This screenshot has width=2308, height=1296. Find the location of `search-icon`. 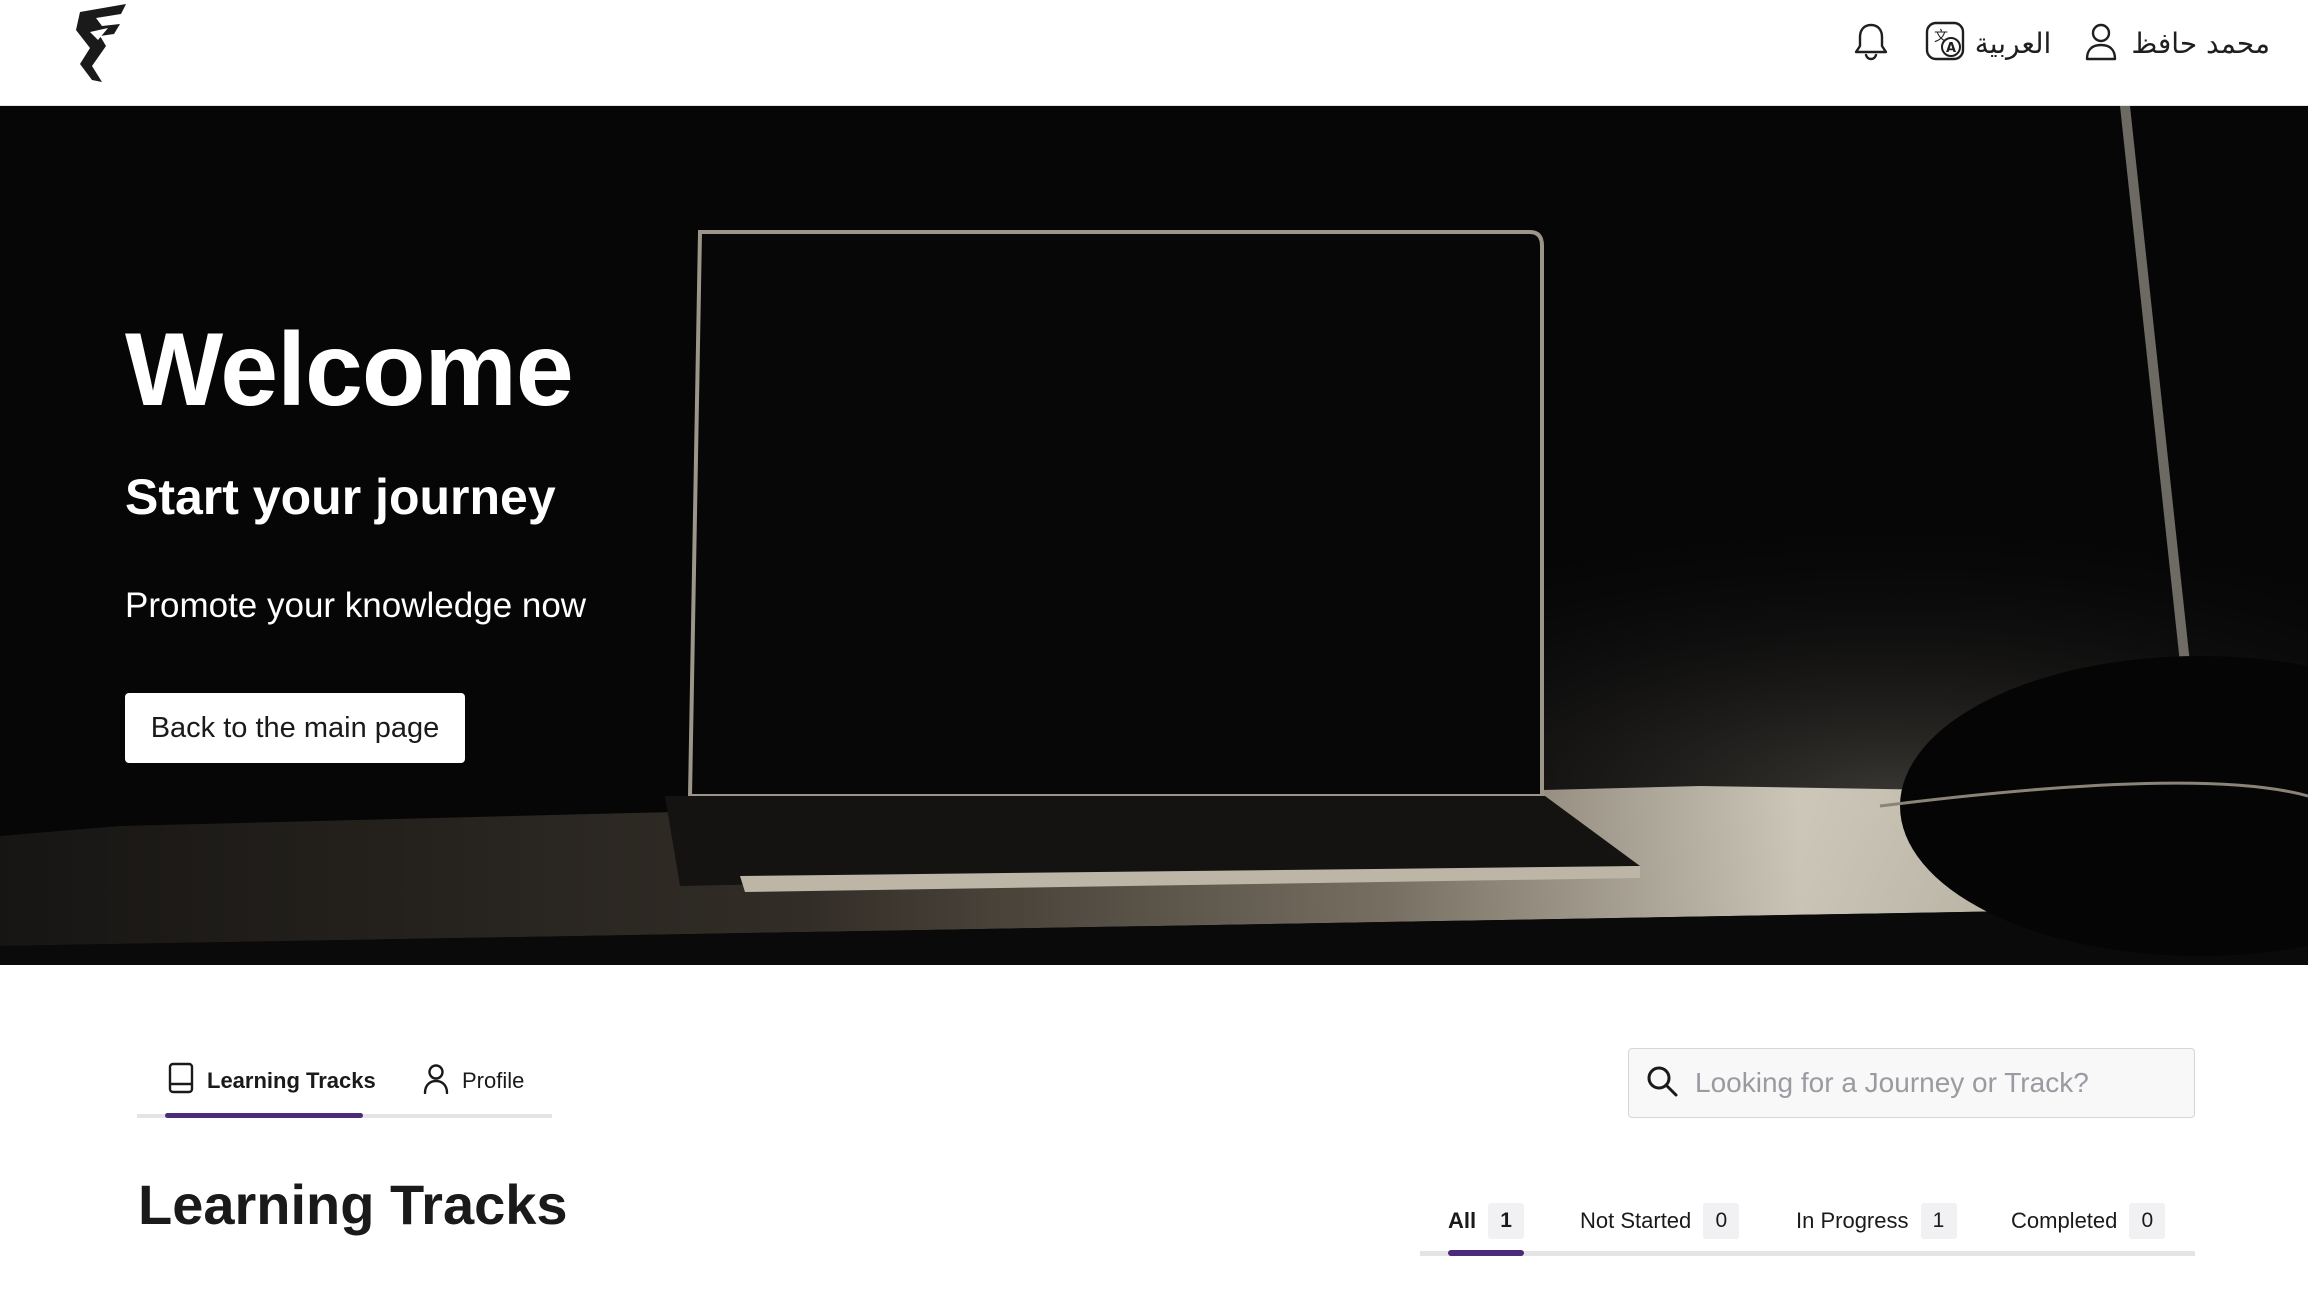

search-icon is located at coordinates (1662, 1083).